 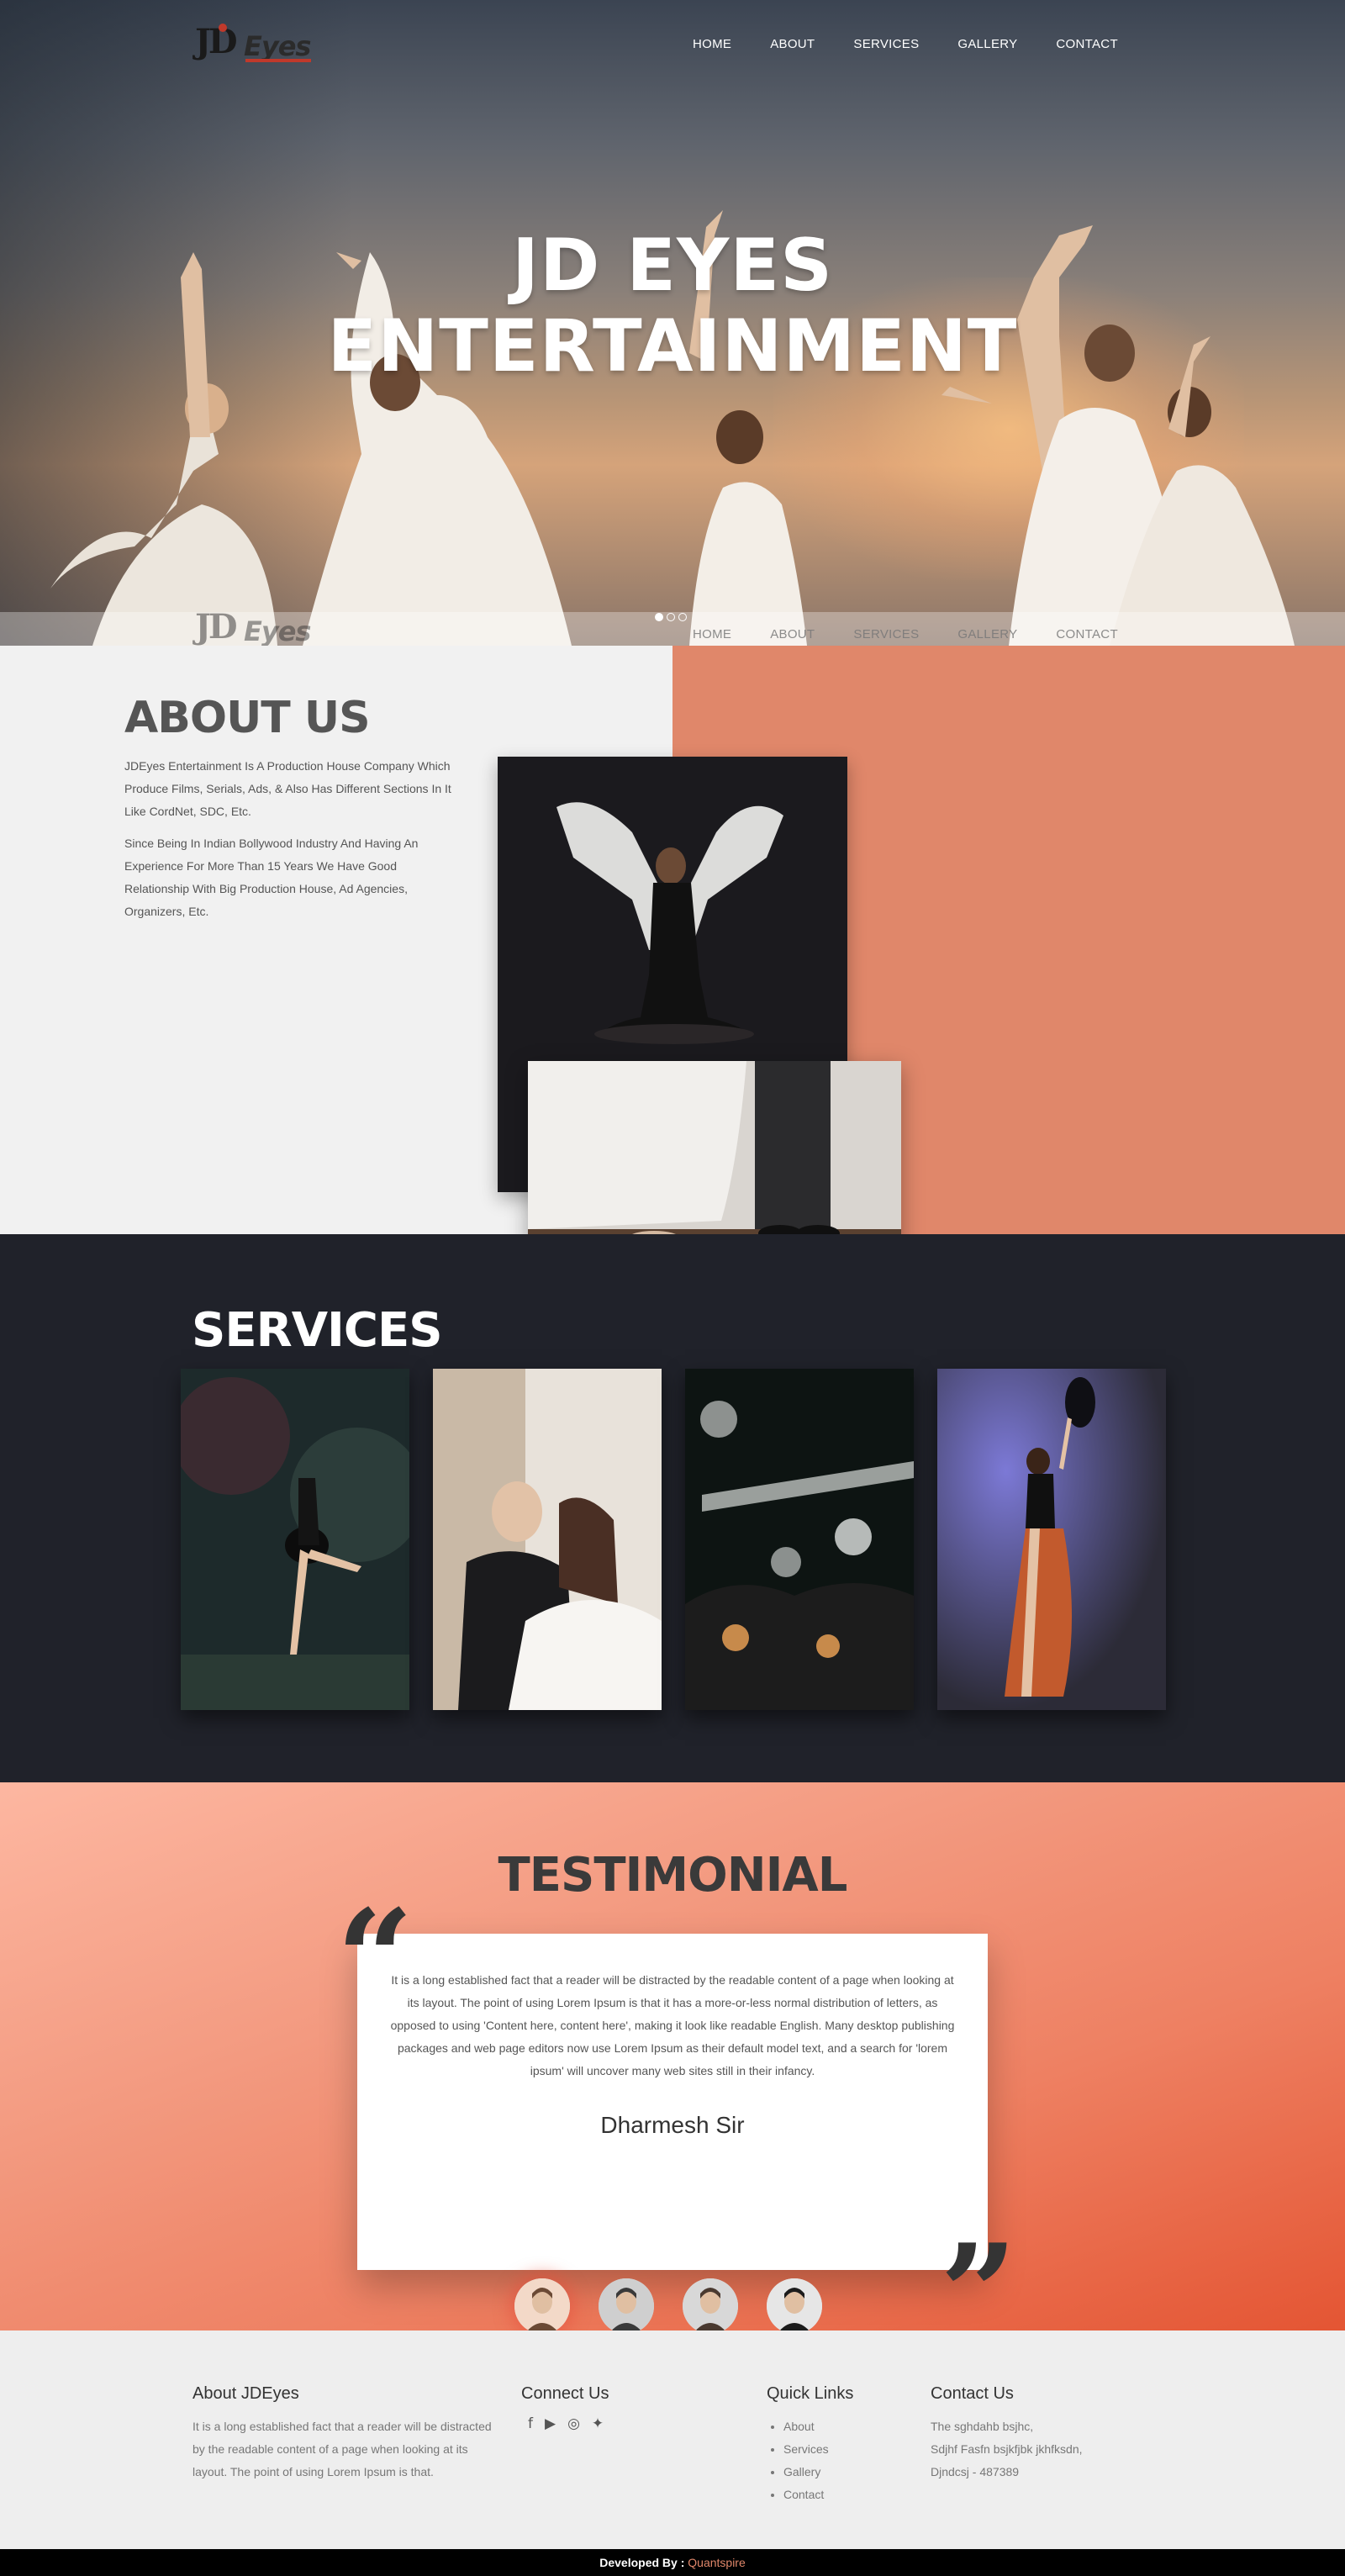 What do you see at coordinates (972, 2393) in the screenshot?
I see `footer-contact-title: Contact Us` at bounding box center [972, 2393].